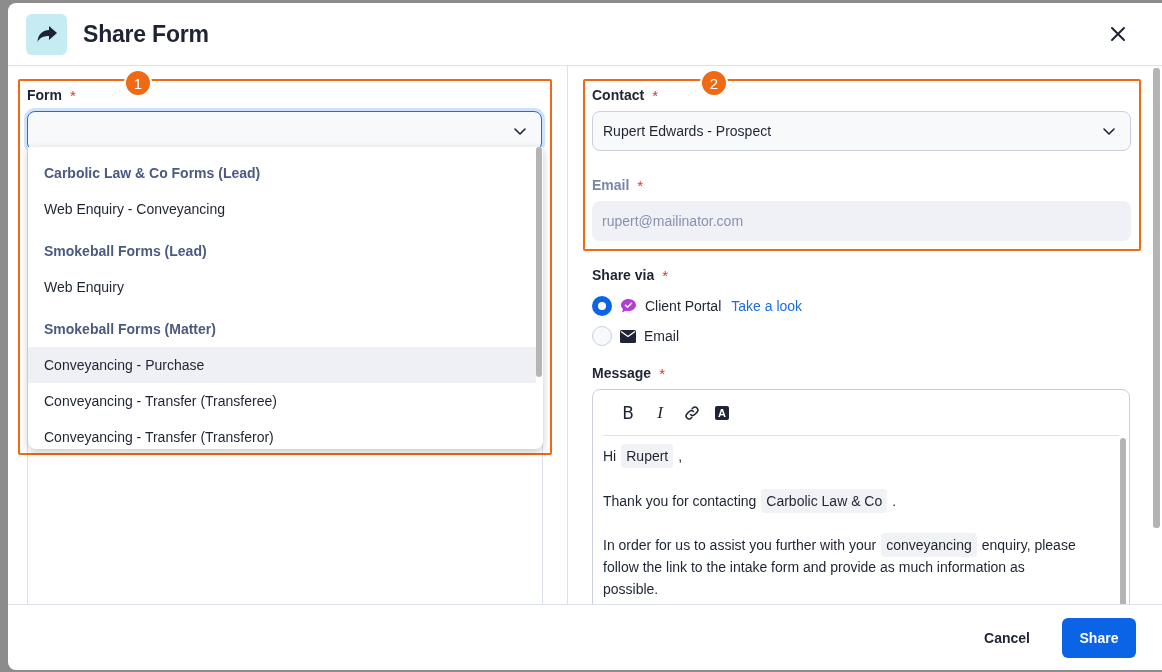 This screenshot has width=1162, height=672. I want to click on field-label: Email, so click(611, 185).